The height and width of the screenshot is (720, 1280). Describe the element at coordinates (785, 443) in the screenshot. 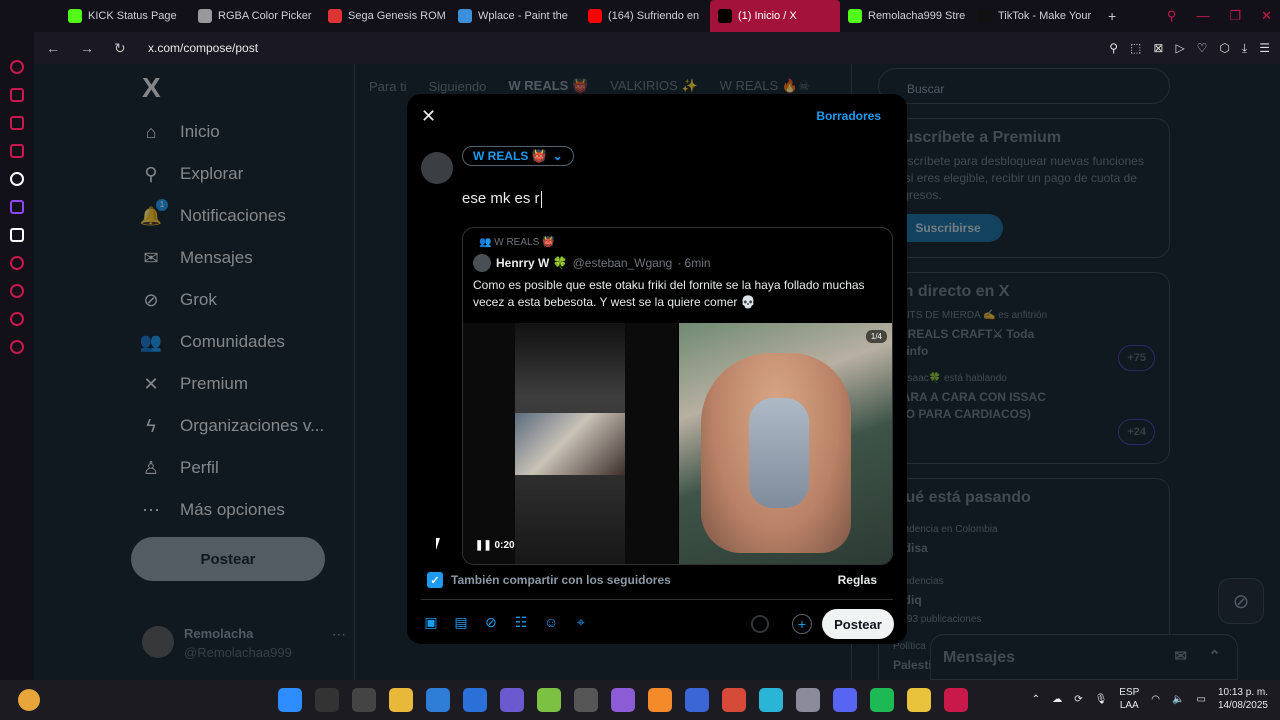

I see `photo-media: 1/4` at that location.